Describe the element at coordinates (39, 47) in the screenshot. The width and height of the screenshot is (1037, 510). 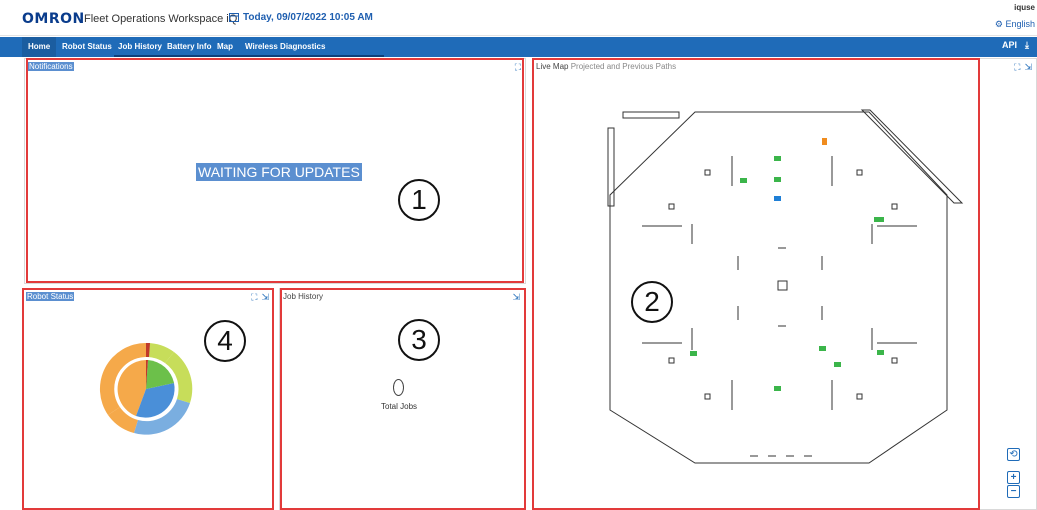
I see `tab-home: Home` at that location.